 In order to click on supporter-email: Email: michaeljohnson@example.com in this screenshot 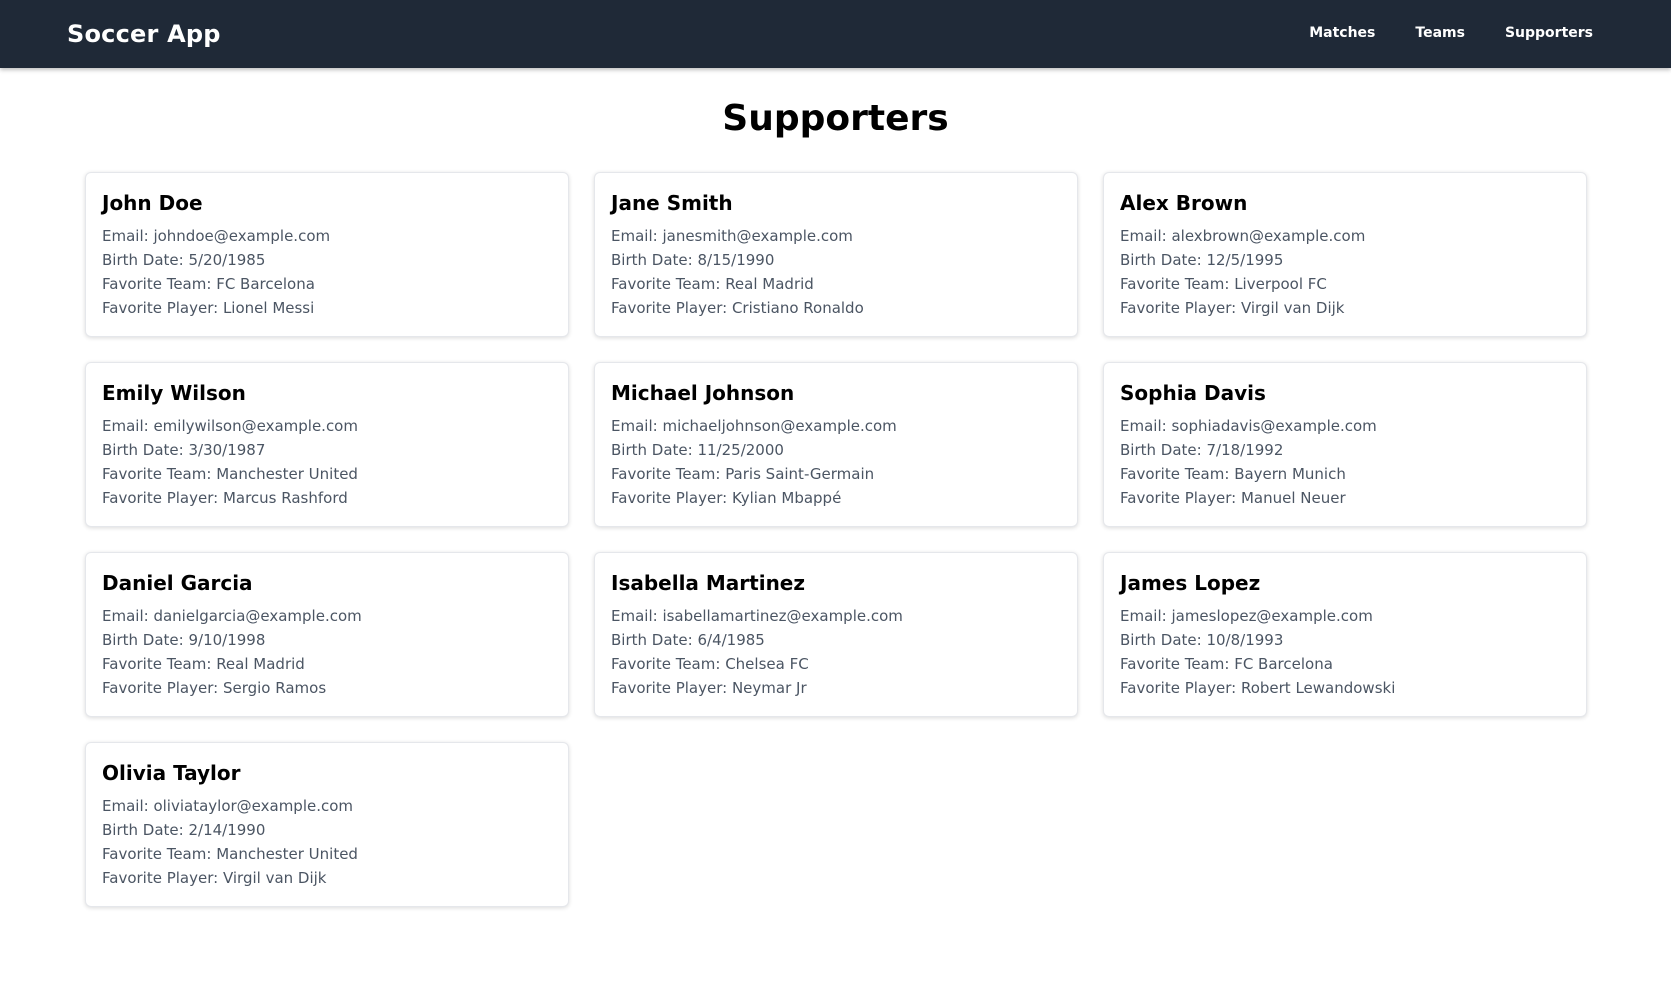, I will do `click(836, 426)`.